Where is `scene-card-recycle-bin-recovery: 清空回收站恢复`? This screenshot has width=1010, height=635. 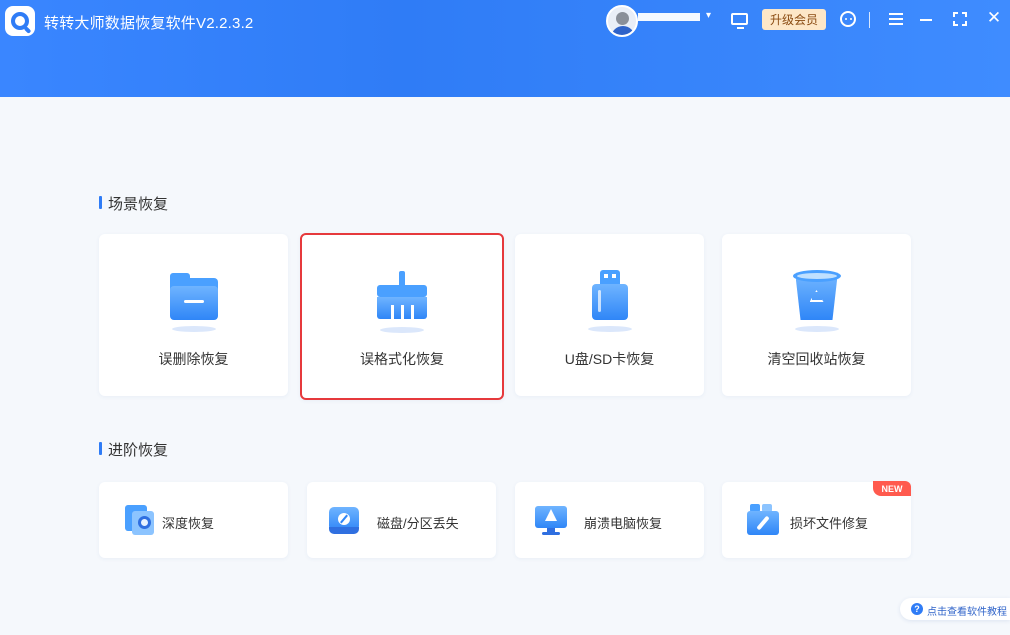
scene-card-recycle-bin-recovery: 清空回收站恢复 is located at coordinates (816, 315).